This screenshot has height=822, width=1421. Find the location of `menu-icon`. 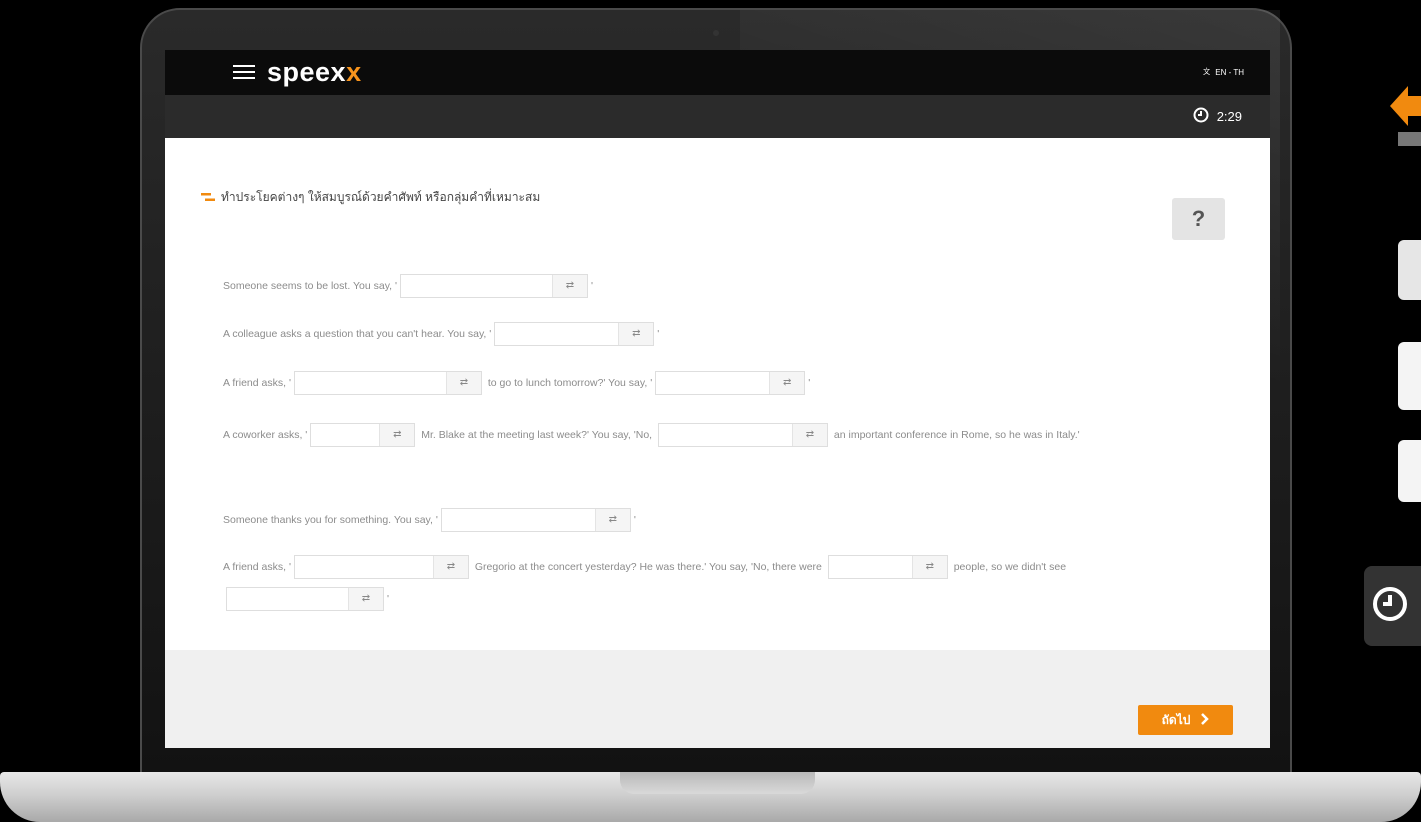

menu-icon is located at coordinates (244, 71).